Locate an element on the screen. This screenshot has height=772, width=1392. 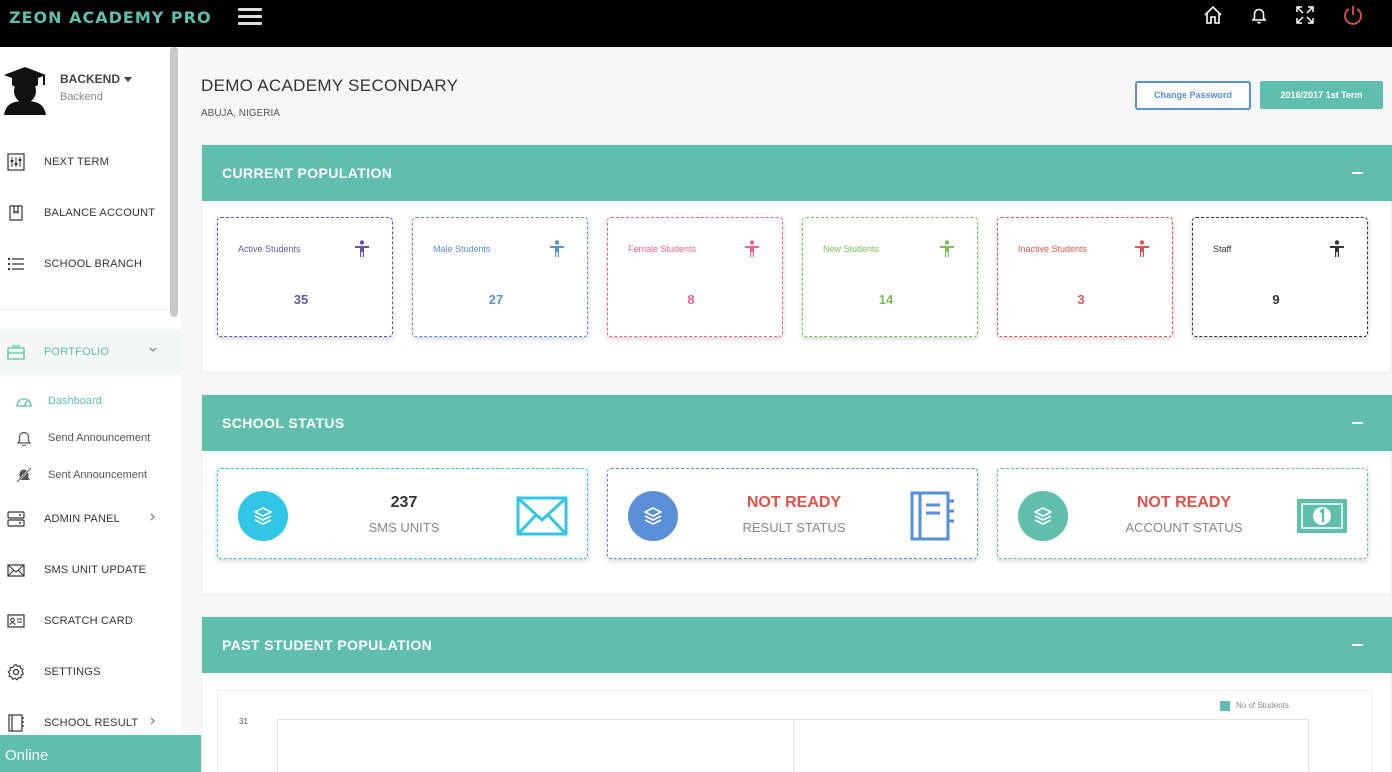
panel-title: SCHOOL STATUS is located at coordinates (283, 423).